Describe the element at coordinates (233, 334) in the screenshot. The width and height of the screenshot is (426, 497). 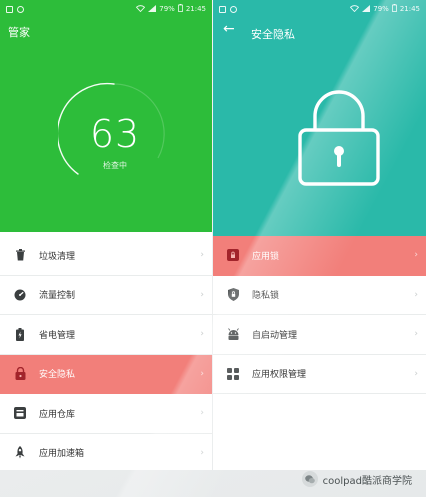
I see `android-icon` at that location.